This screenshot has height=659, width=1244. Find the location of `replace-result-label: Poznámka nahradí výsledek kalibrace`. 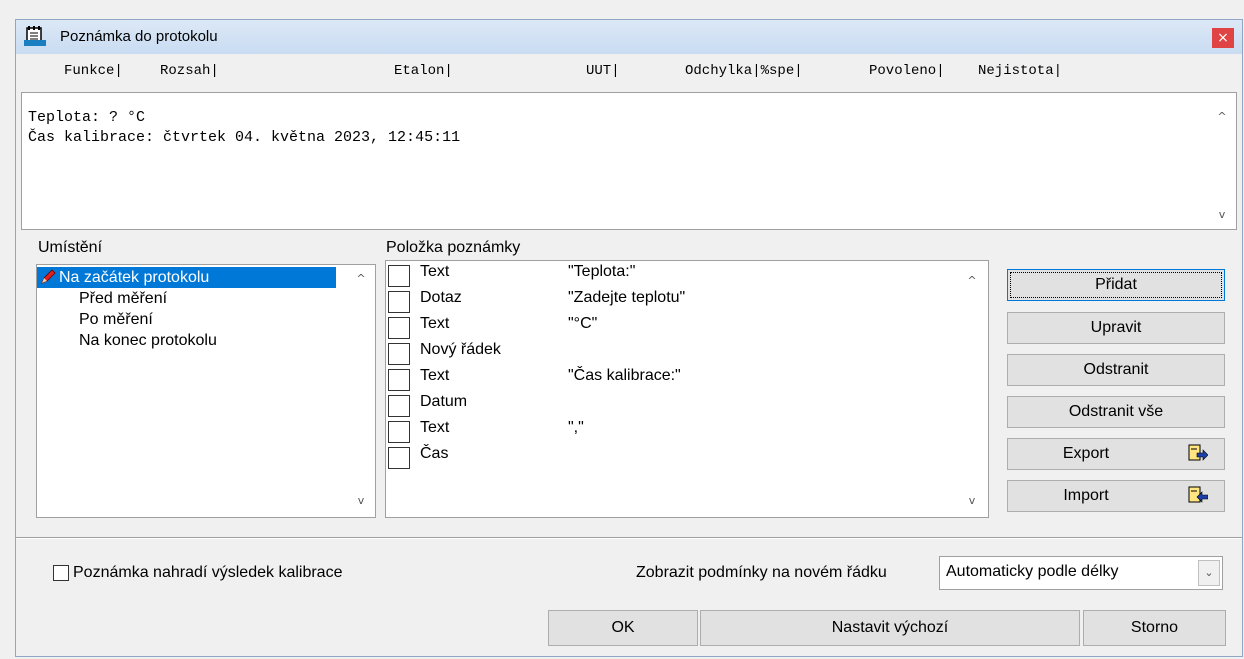

replace-result-label: Poznámka nahradí výsledek kalibrace is located at coordinates (208, 572).